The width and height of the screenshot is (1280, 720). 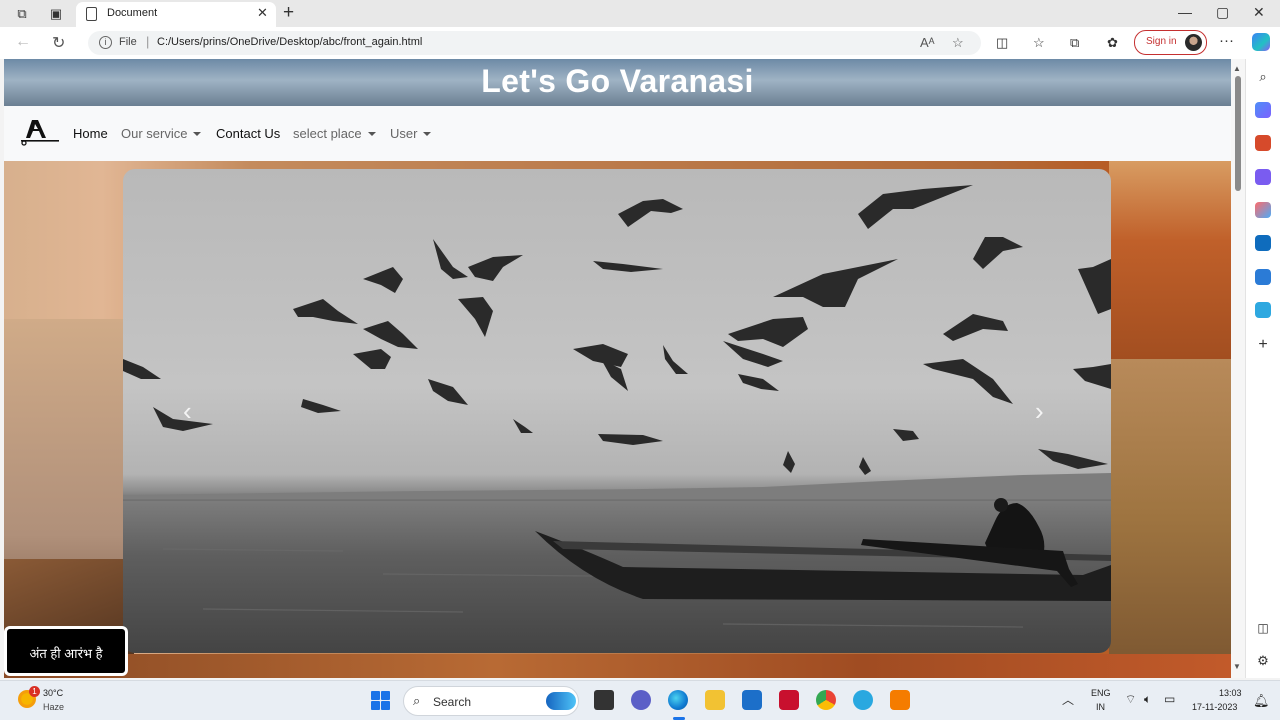 I want to click on profile-avatar, so click(x=1193, y=42).